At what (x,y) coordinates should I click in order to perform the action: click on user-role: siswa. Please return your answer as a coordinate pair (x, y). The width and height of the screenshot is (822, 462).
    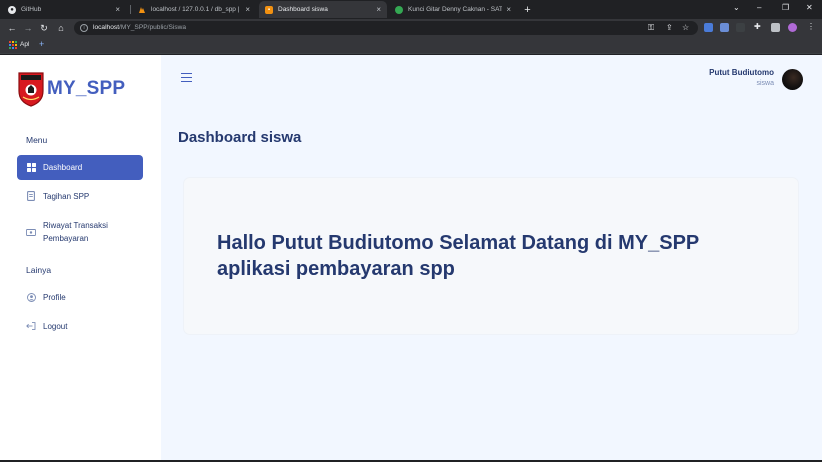
    Looking at the image, I should click on (765, 83).